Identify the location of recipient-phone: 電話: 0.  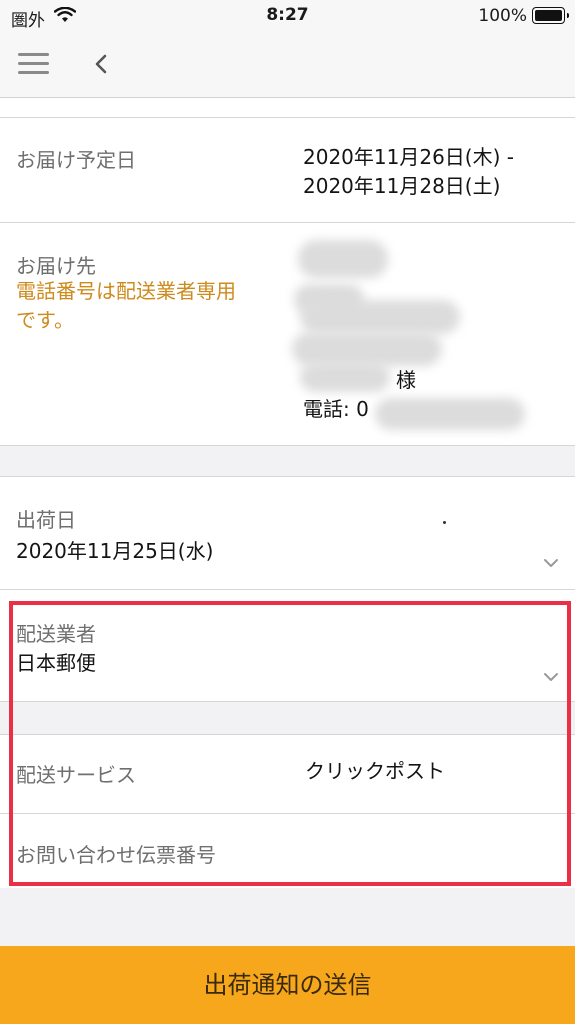
(336, 409).